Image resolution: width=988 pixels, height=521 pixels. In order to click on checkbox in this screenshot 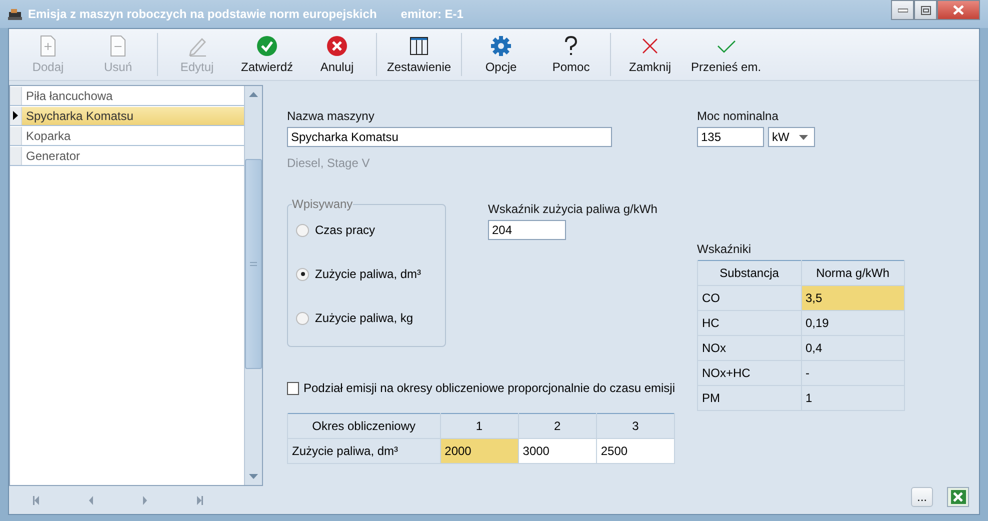, I will do `click(293, 388)`.